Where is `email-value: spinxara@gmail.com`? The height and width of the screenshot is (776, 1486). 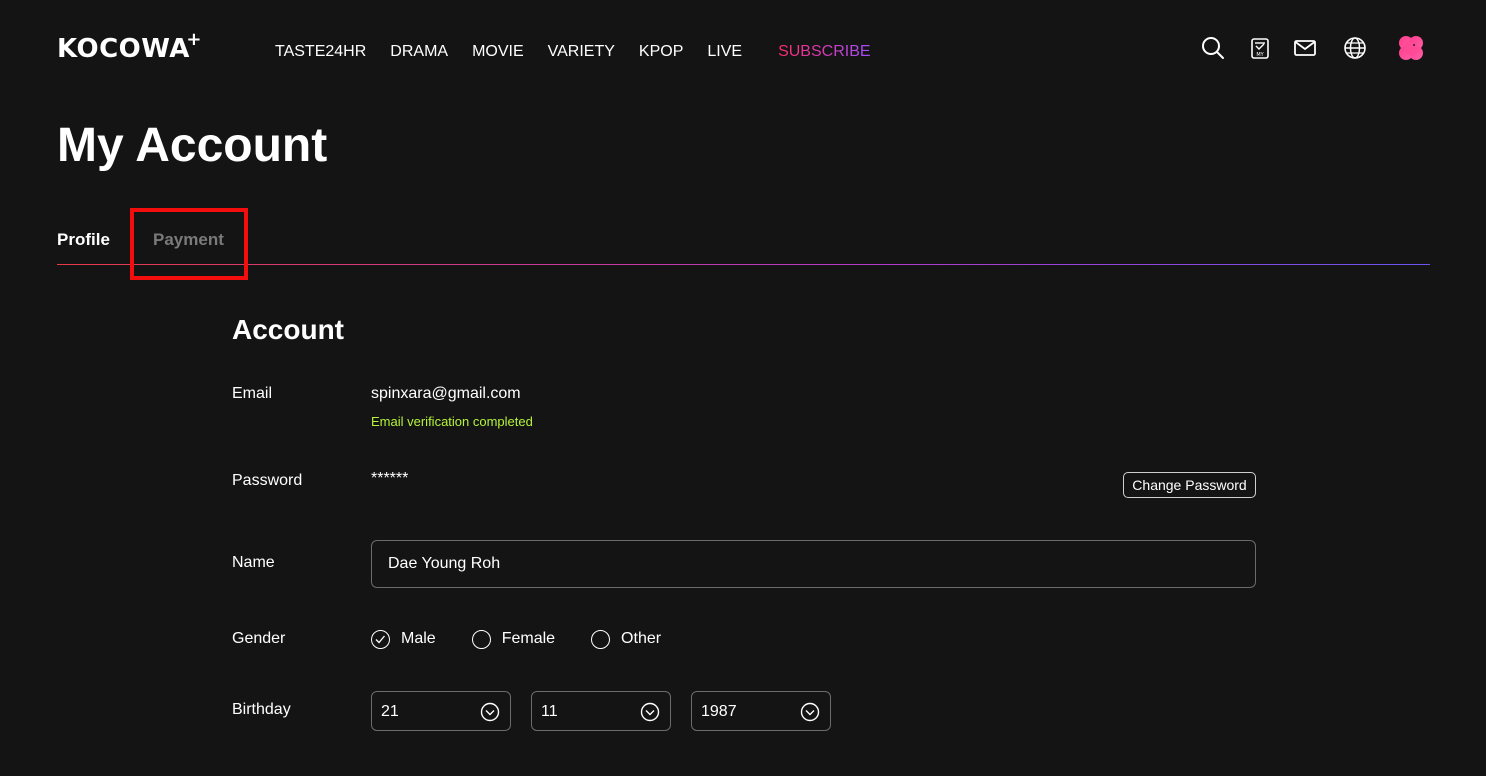 email-value: spinxara@gmail.com is located at coordinates (446, 393).